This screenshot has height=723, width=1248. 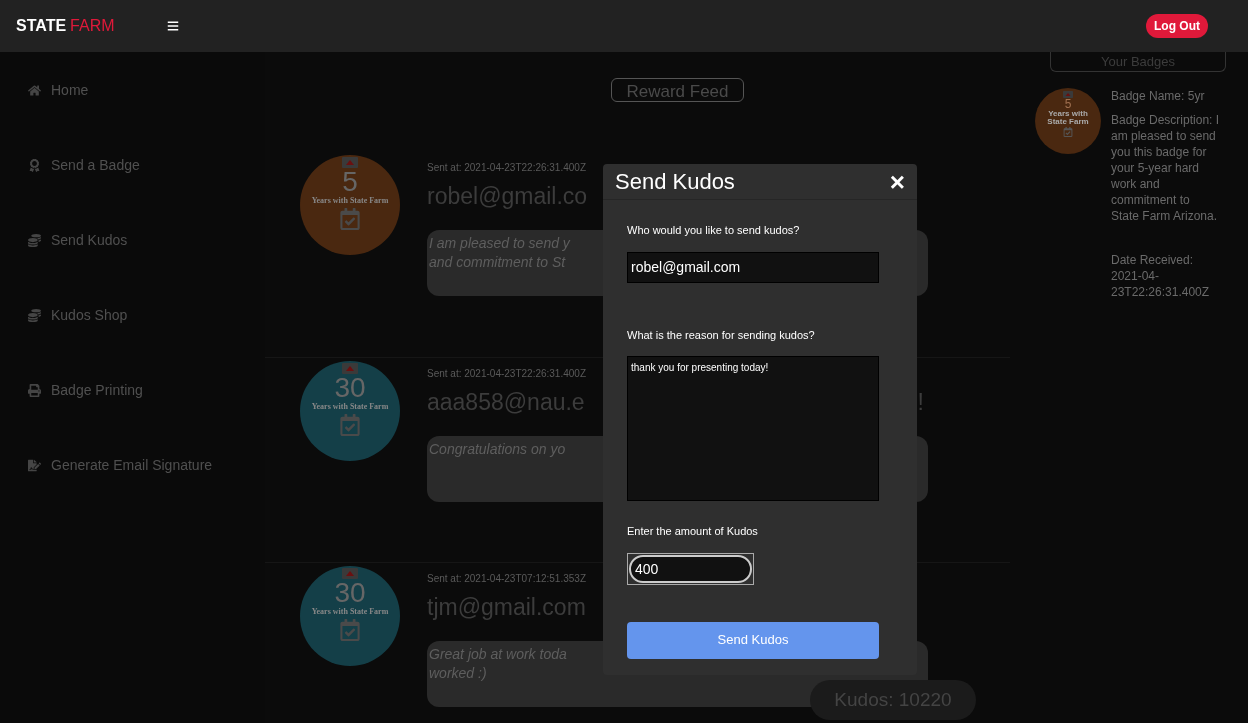 I want to click on sidebar-item: Generate Email Signature, so click(x=132, y=465).